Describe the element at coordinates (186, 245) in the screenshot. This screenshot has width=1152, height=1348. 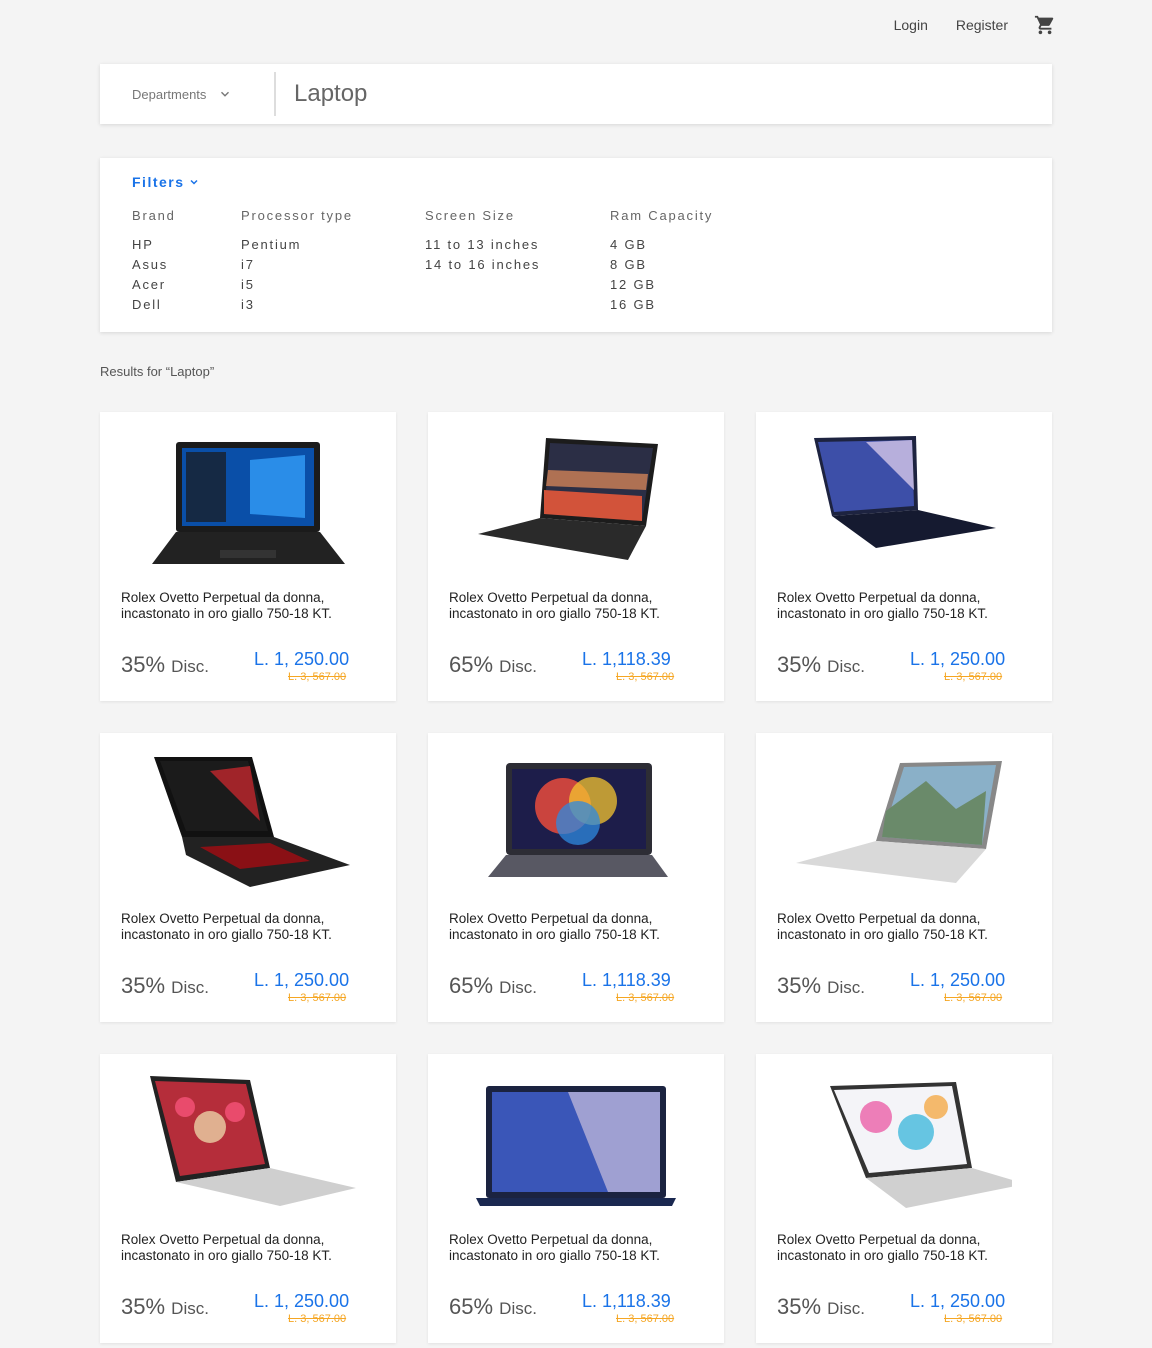
I see `filter-option: HP` at that location.